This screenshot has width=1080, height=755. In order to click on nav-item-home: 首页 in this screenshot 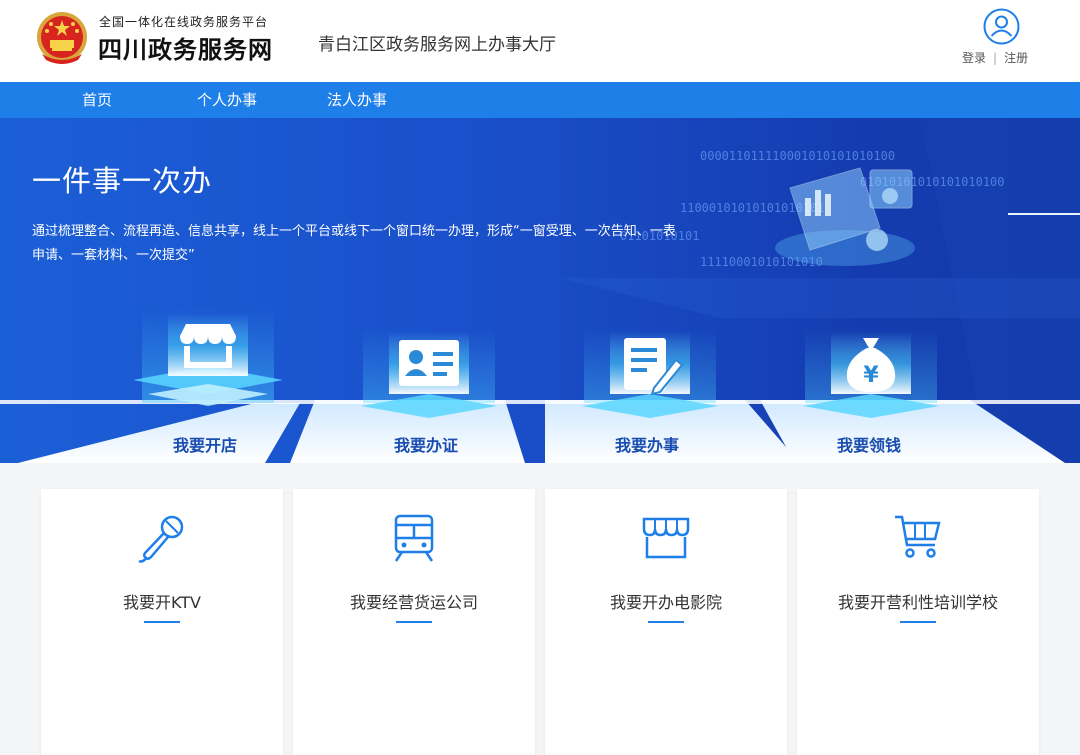, I will do `click(97, 100)`.